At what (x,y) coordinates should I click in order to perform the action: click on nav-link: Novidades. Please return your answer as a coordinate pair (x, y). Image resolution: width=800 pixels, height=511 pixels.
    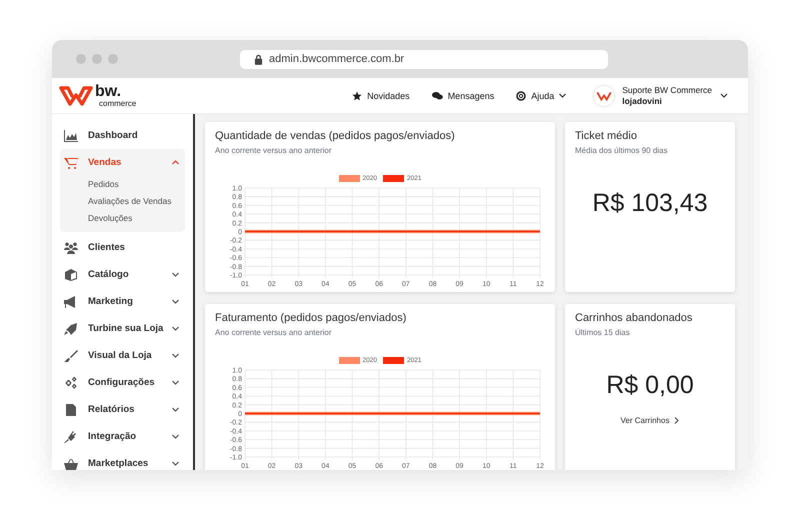
    Looking at the image, I should click on (381, 95).